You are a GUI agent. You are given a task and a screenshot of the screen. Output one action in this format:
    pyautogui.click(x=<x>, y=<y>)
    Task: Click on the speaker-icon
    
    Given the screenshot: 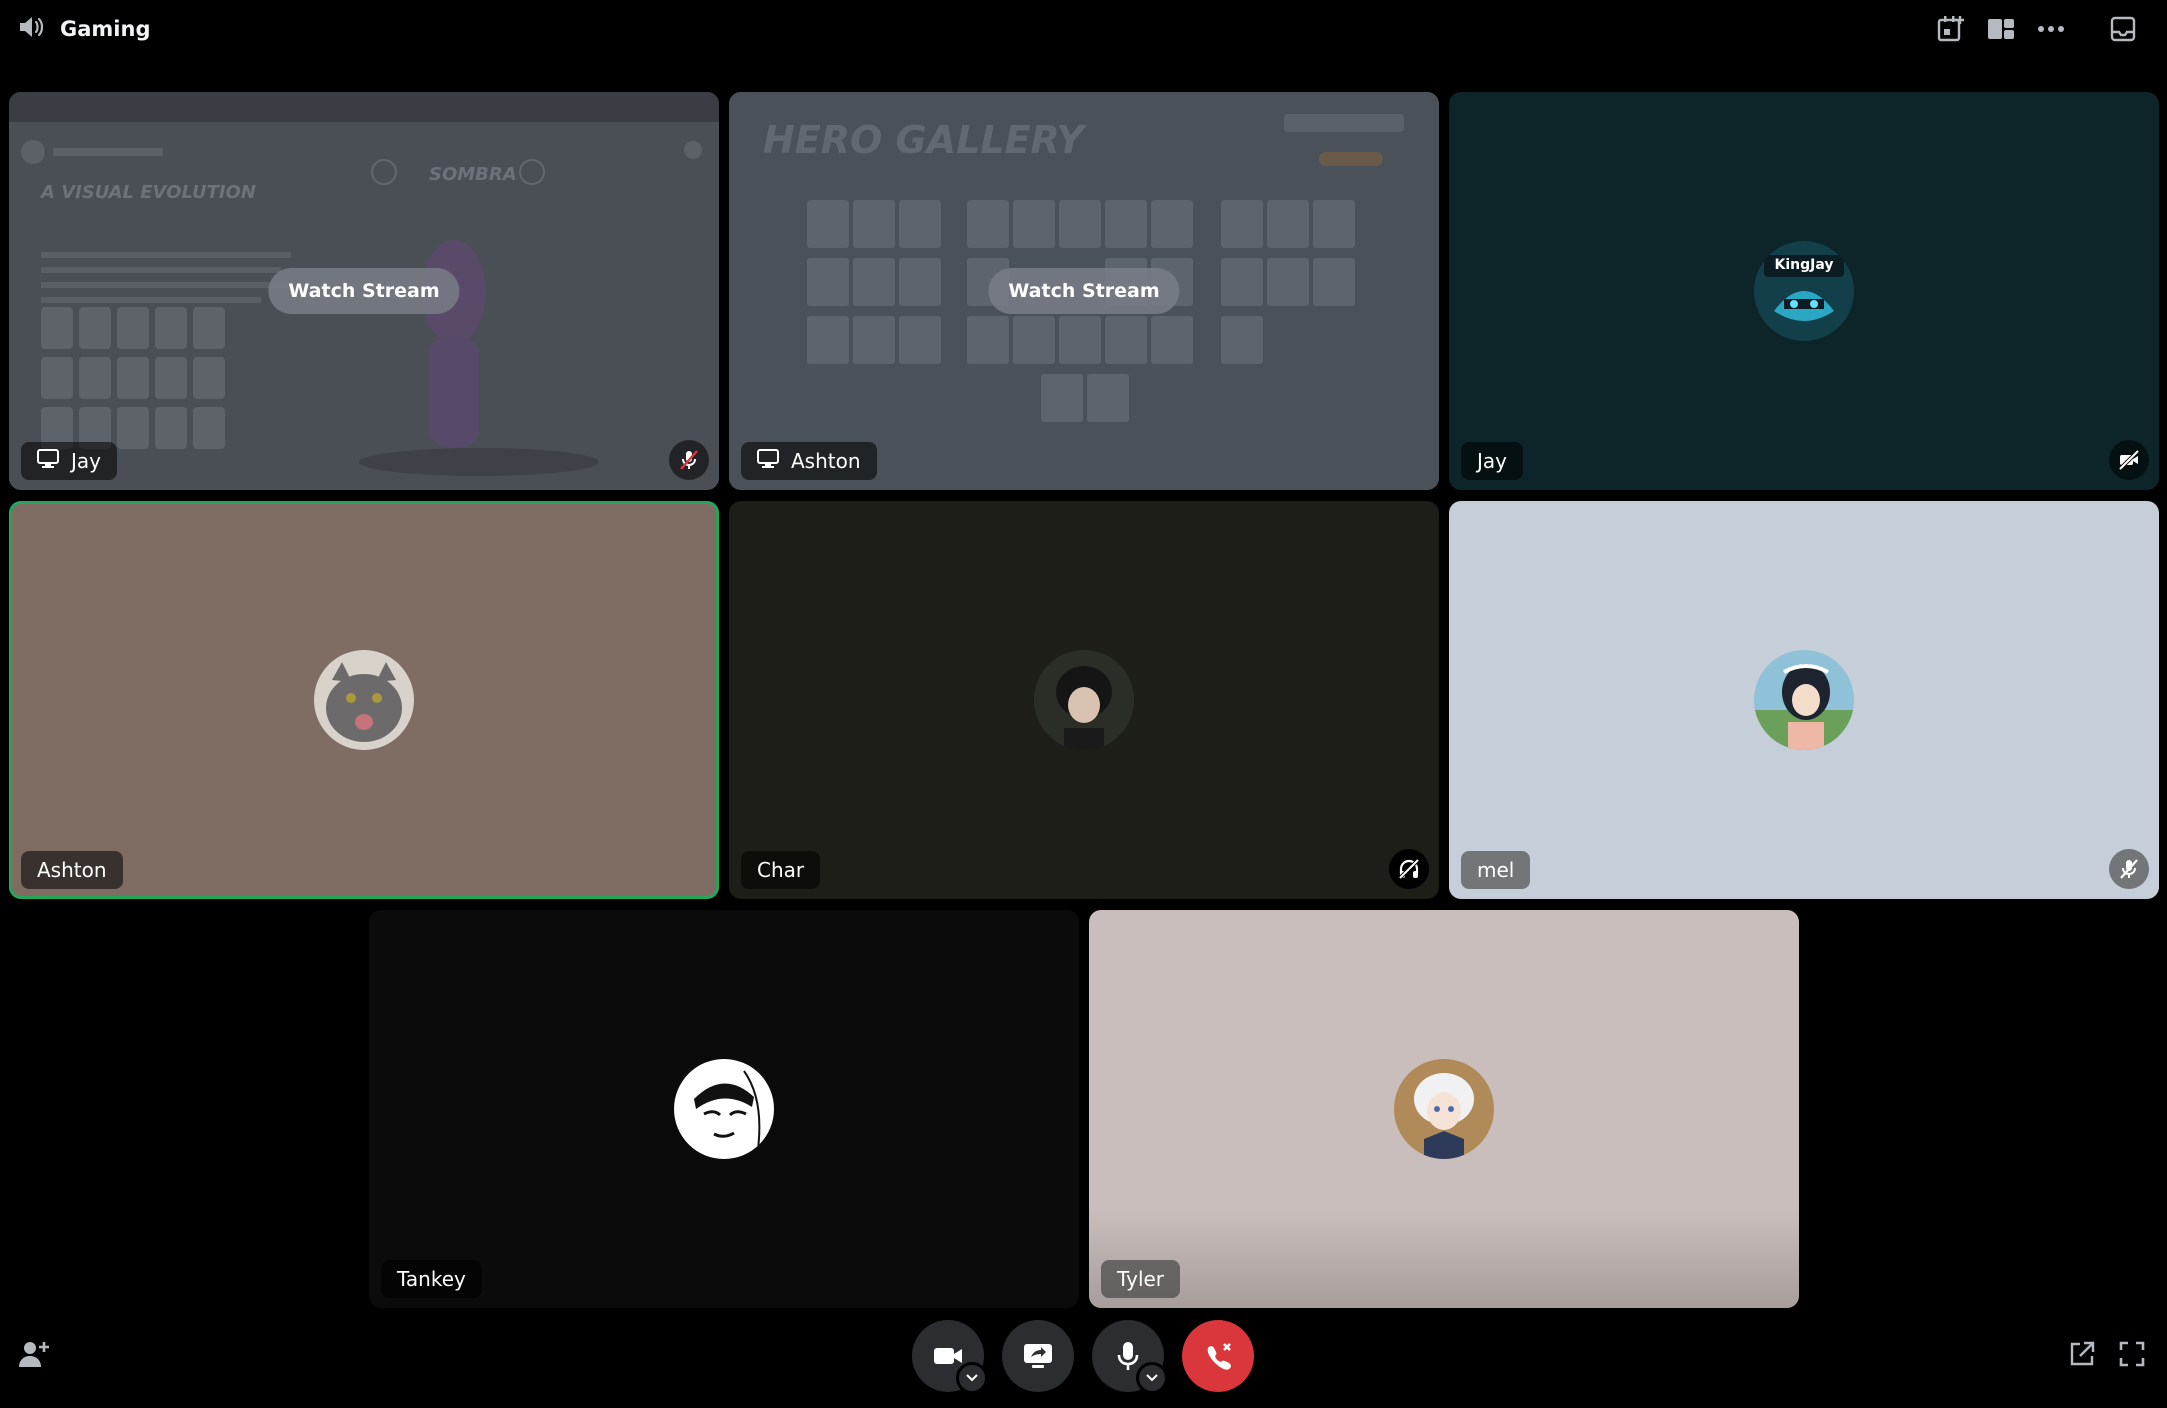 What is the action you would take?
    pyautogui.click(x=32, y=29)
    